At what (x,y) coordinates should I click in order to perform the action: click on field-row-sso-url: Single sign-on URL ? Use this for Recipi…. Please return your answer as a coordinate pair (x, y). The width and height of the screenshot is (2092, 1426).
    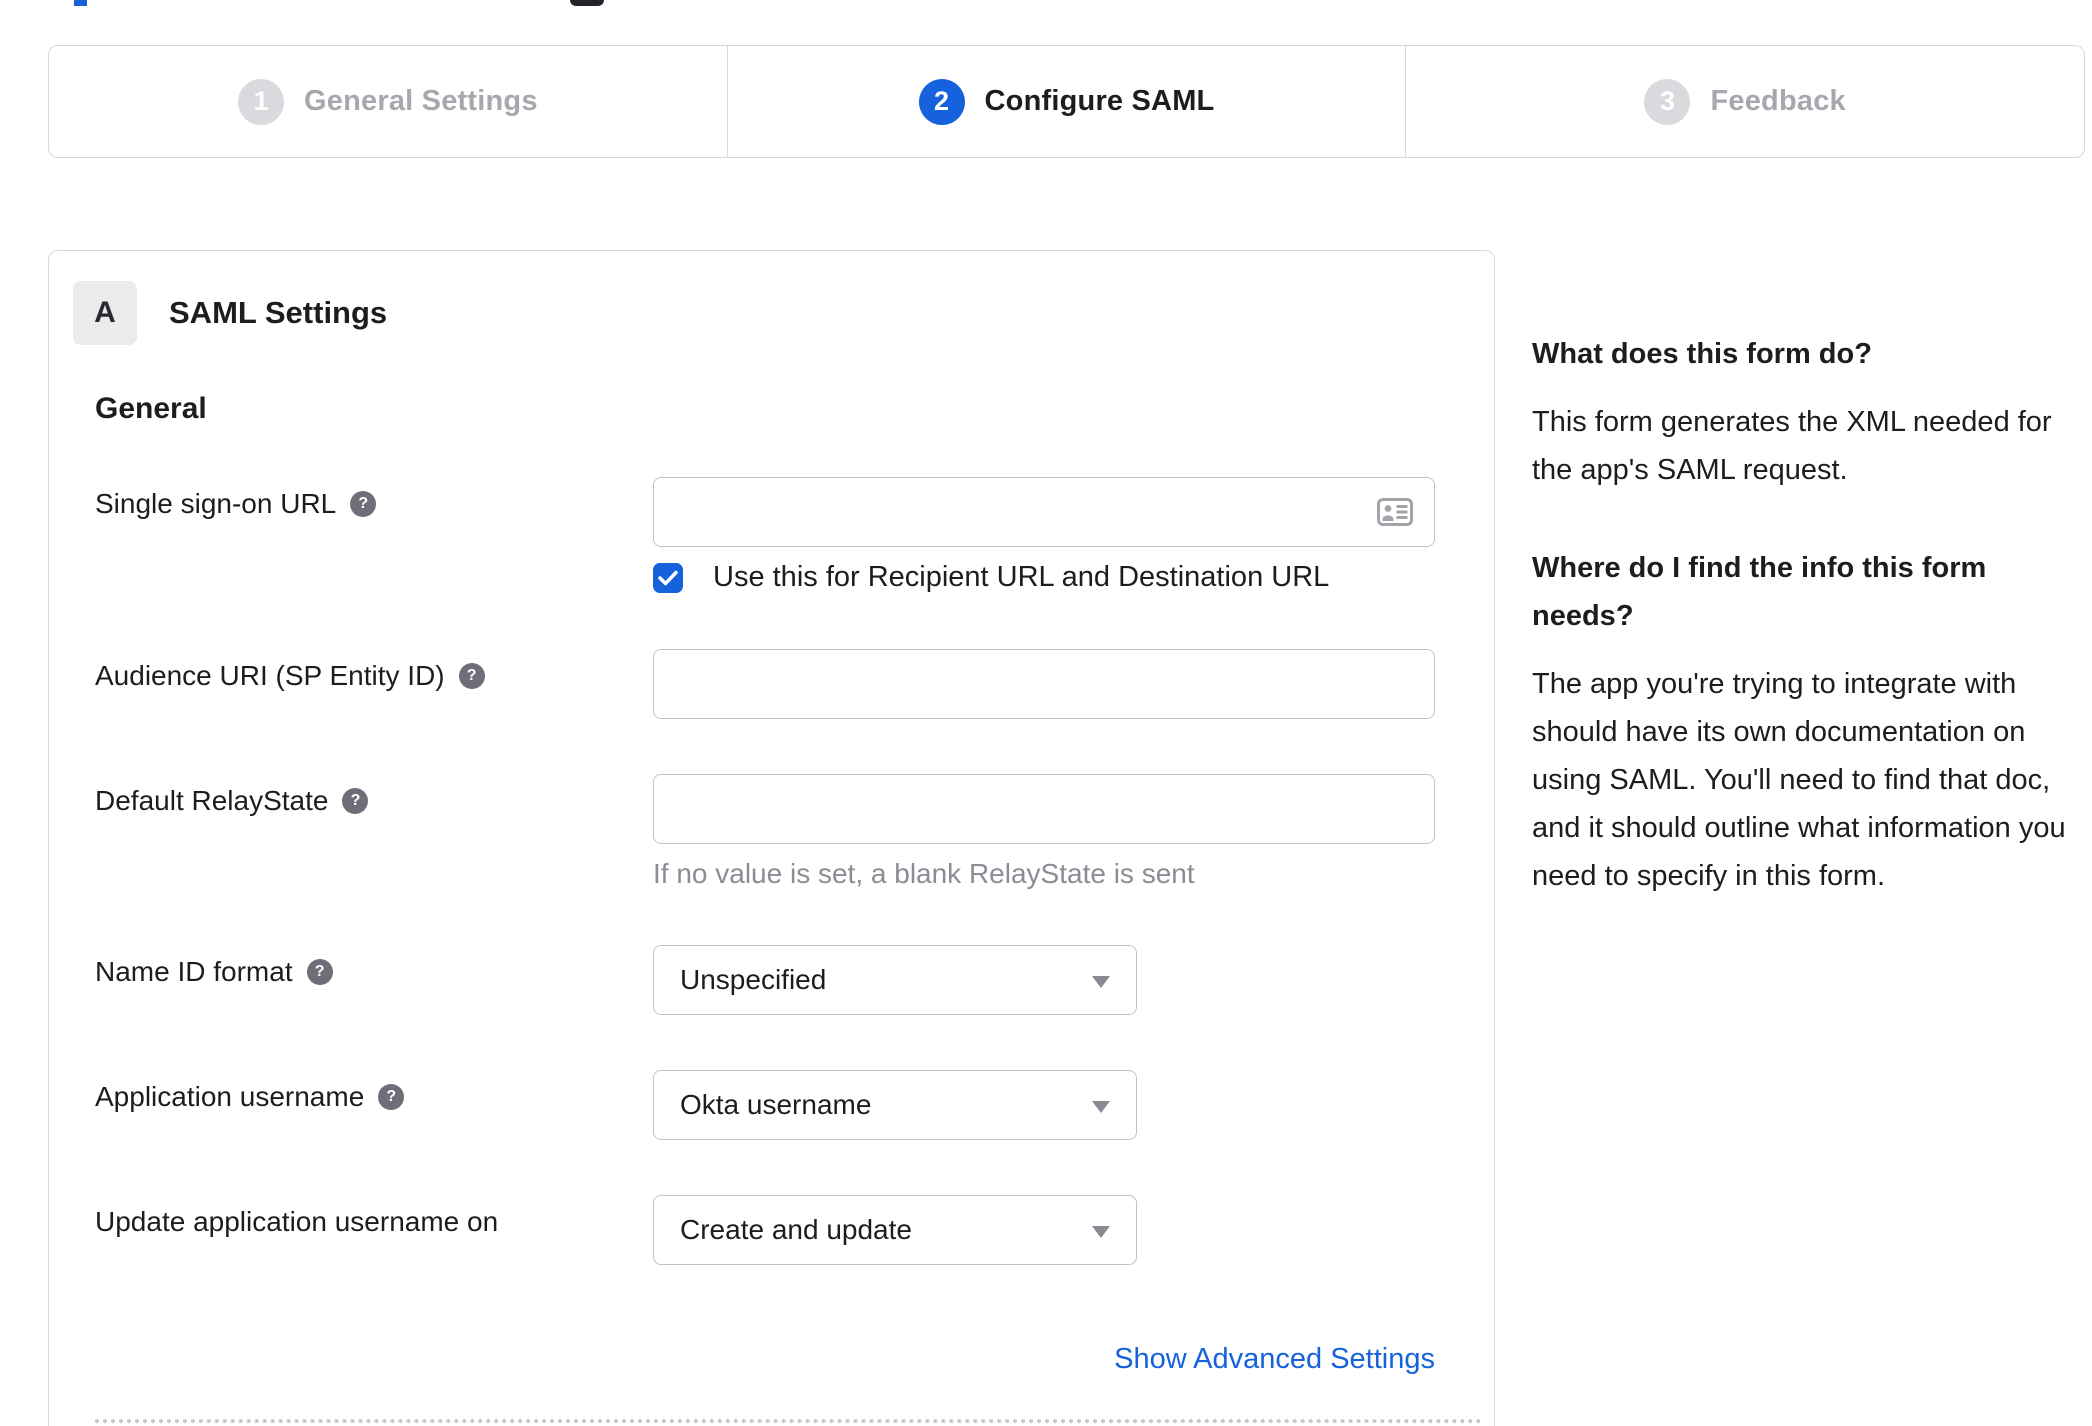
    Looking at the image, I should click on (794, 535).